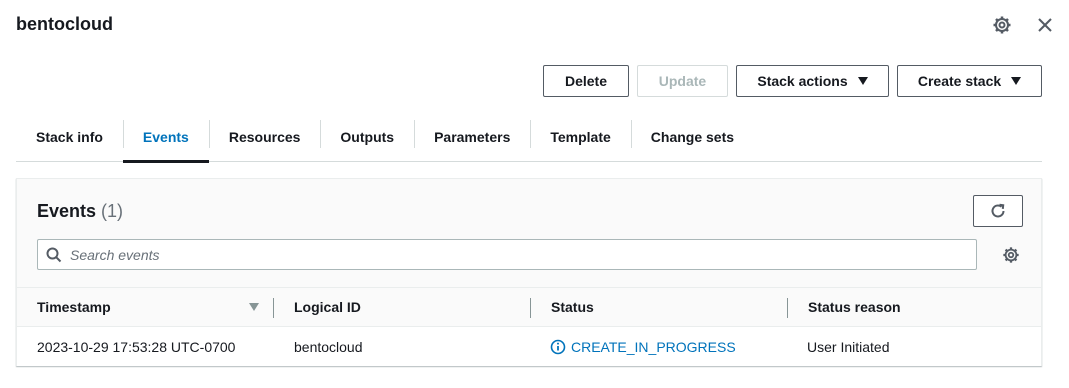  Describe the element at coordinates (854, 307) in the screenshot. I see `column-header-status-reason: Status reason` at that location.